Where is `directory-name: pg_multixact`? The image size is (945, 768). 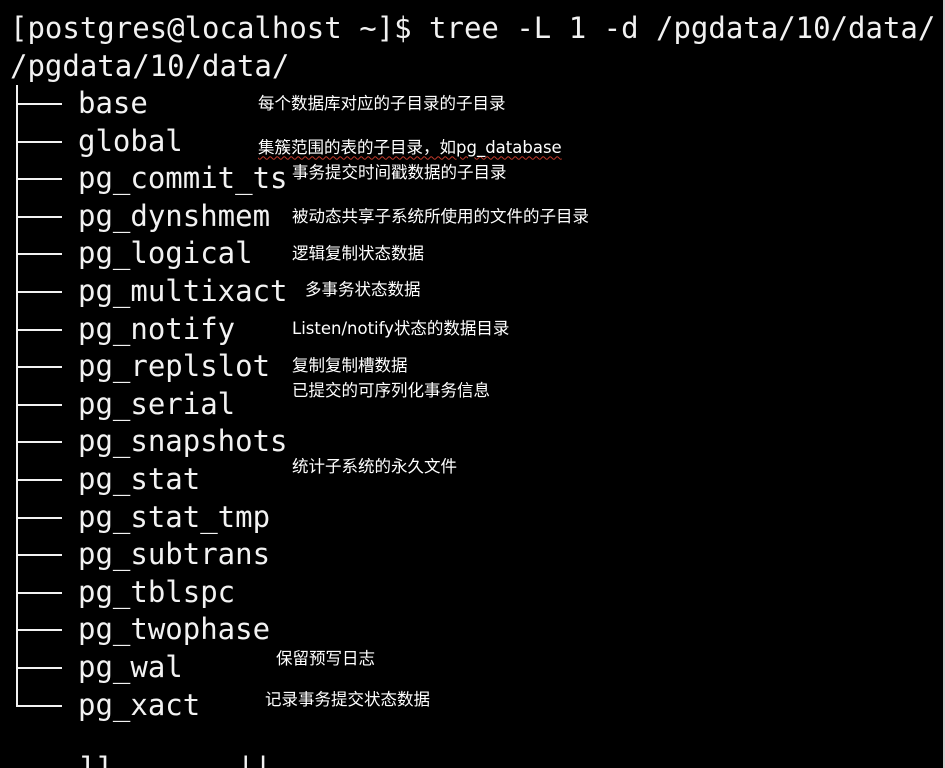
directory-name: pg_multixact is located at coordinates (183, 291).